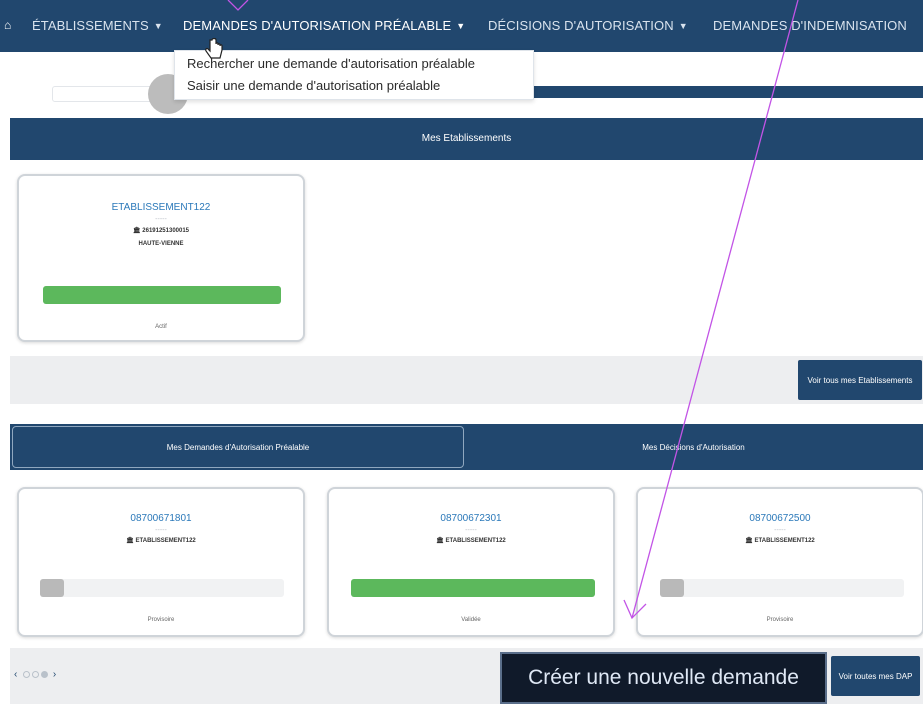 This screenshot has height=704, width=923. What do you see at coordinates (238, 447) in the screenshot?
I see `tab-demandes-autorisation: Mes Demandes d'Autorisation Préalable` at bounding box center [238, 447].